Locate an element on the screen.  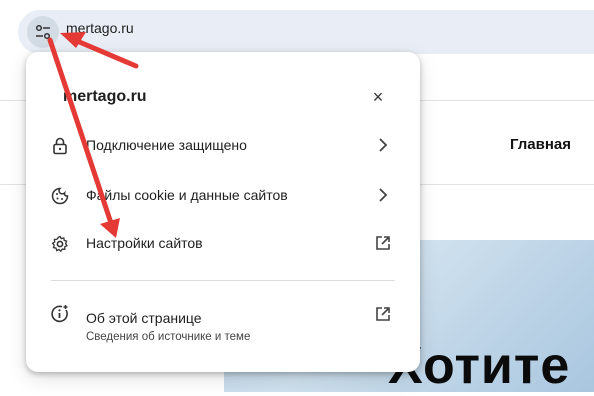
close-icon: × is located at coordinates (378, 96).